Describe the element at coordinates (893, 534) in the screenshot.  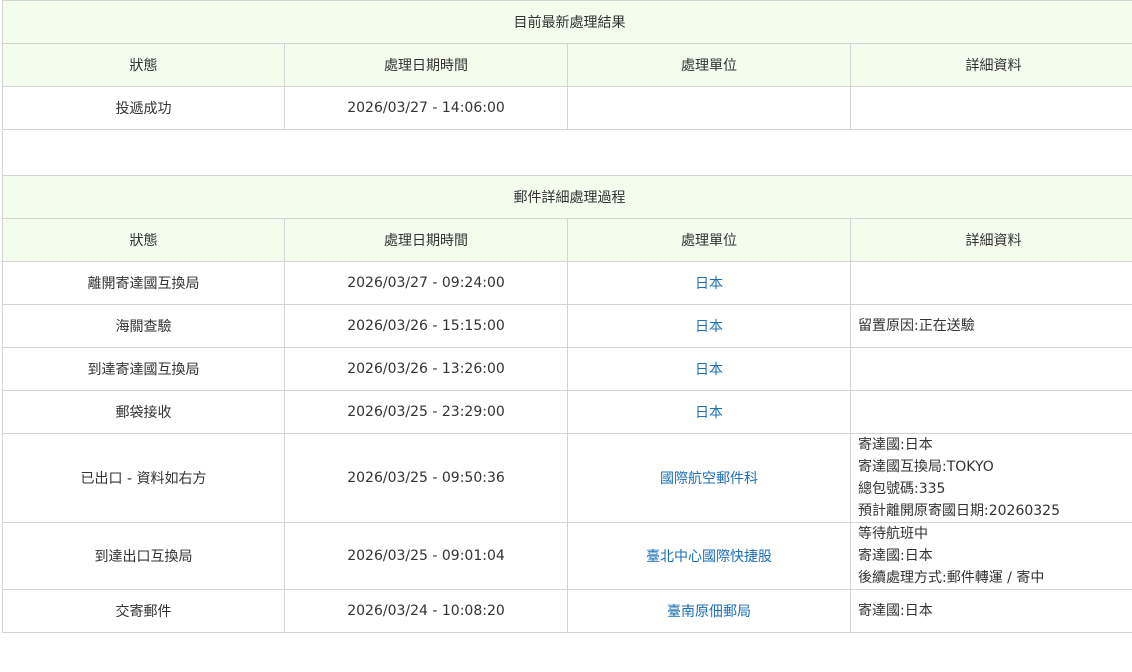
I see `detail-line: 等待航班中` at that location.